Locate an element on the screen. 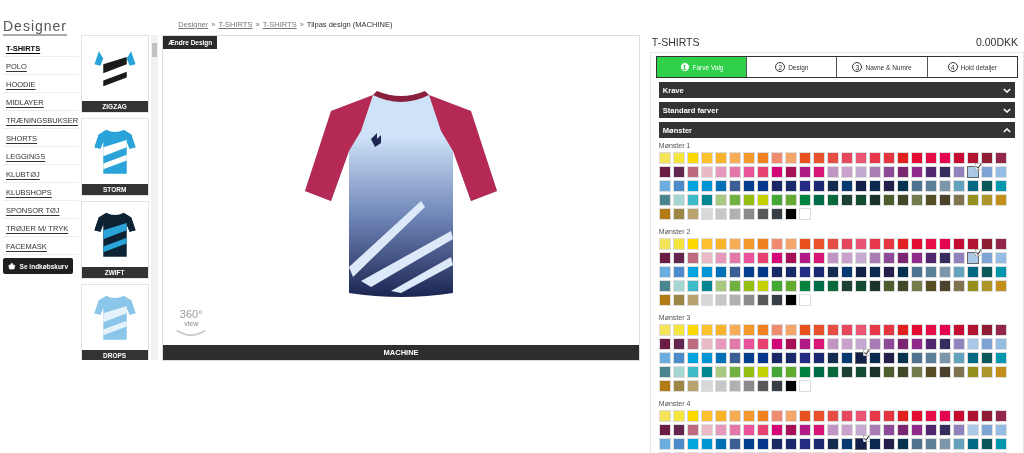  product-title: T-SHIRTS is located at coordinates (675, 42).